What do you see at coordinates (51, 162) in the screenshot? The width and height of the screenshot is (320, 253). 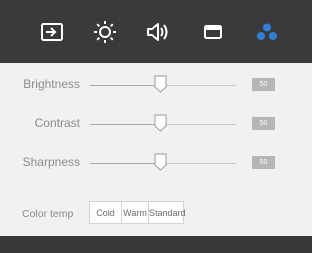 I see `sharpness-label: Sharpness` at bounding box center [51, 162].